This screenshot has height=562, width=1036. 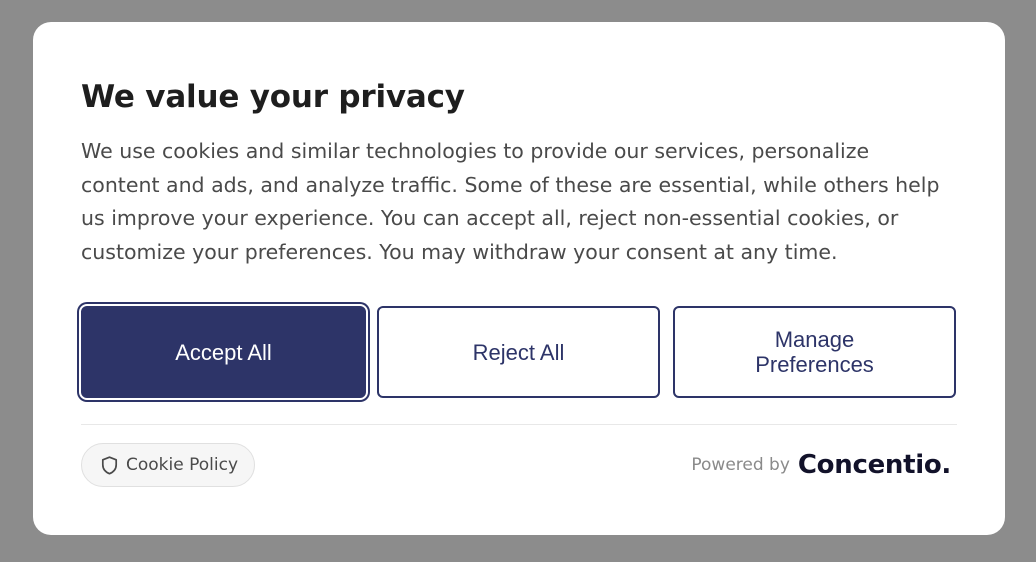 I want to click on cookie-policy-link: Cookie Policy, so click(x=168, y=465).